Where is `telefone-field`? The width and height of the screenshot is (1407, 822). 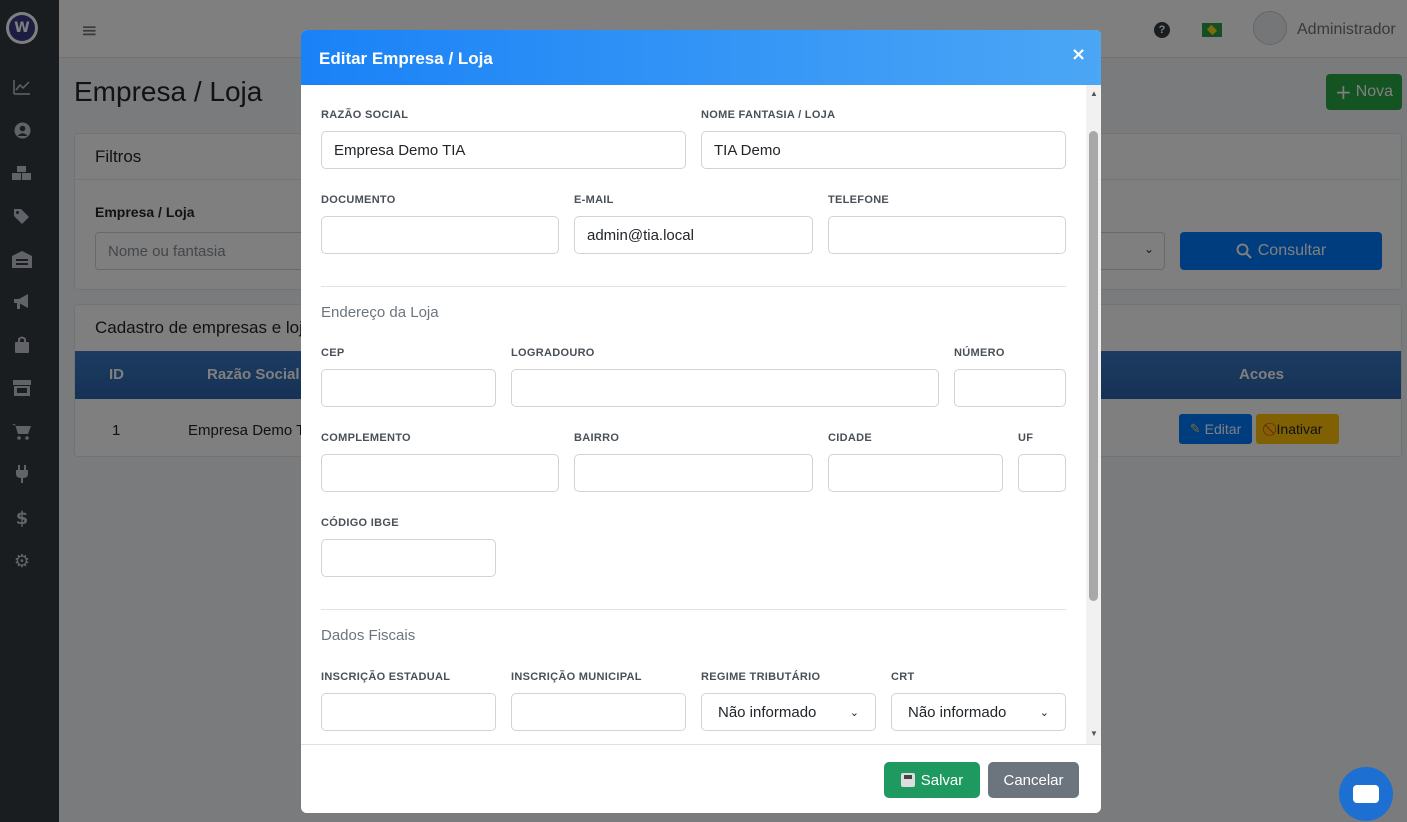
telefone-field is located at coordinates (947, 235).